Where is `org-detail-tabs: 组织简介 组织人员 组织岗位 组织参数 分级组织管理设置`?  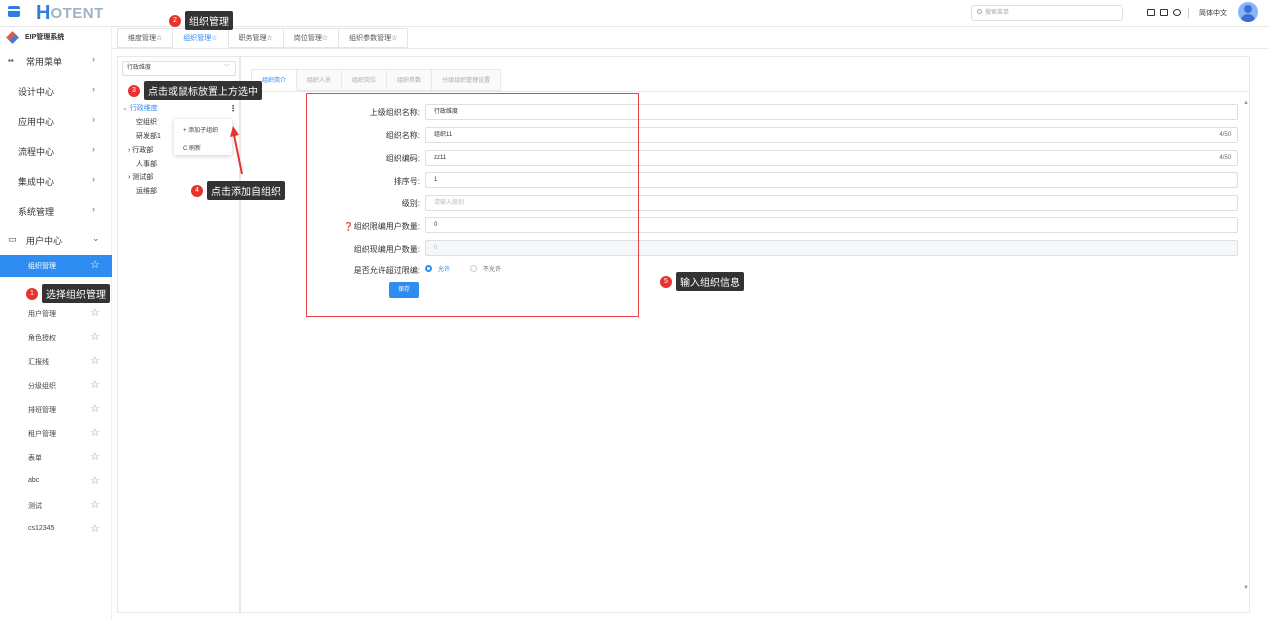
org-detail-tabs: 组织简介 组织人员 组织岗位 组织参数 分级组织管理设置 is located at coordinates (376, 80).